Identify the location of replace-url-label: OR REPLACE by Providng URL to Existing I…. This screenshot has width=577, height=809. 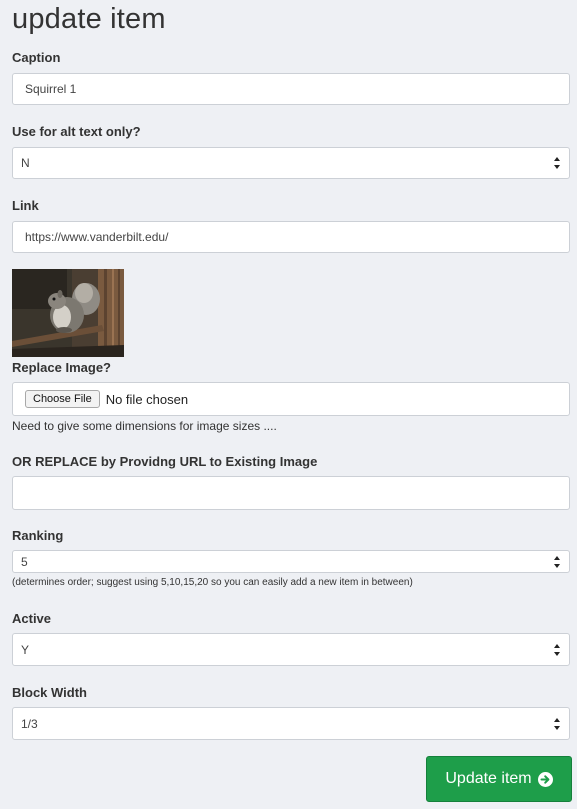
(165, 461).